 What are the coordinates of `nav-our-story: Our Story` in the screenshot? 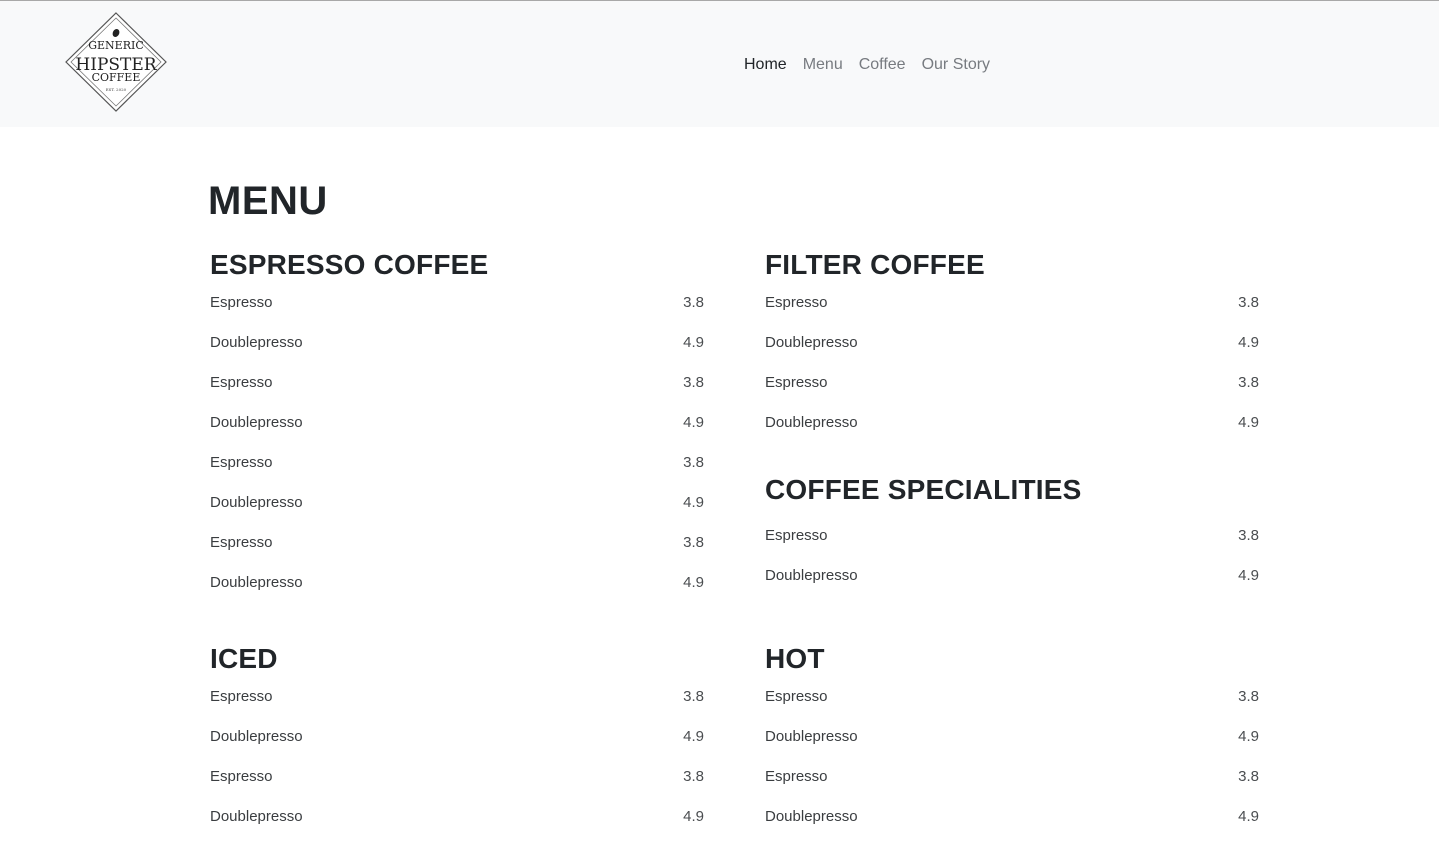 It's located at (956, 65).